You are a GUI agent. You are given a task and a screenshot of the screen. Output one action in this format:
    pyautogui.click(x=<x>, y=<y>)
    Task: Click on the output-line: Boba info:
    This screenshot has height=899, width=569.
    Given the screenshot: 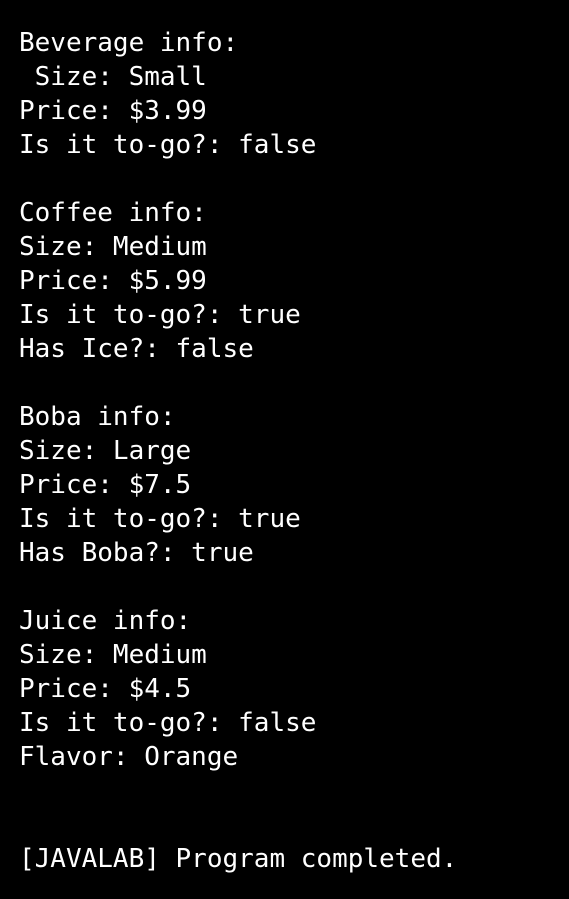 What is the action you would take?
    pyautogui.click(x=97, y=417)
    